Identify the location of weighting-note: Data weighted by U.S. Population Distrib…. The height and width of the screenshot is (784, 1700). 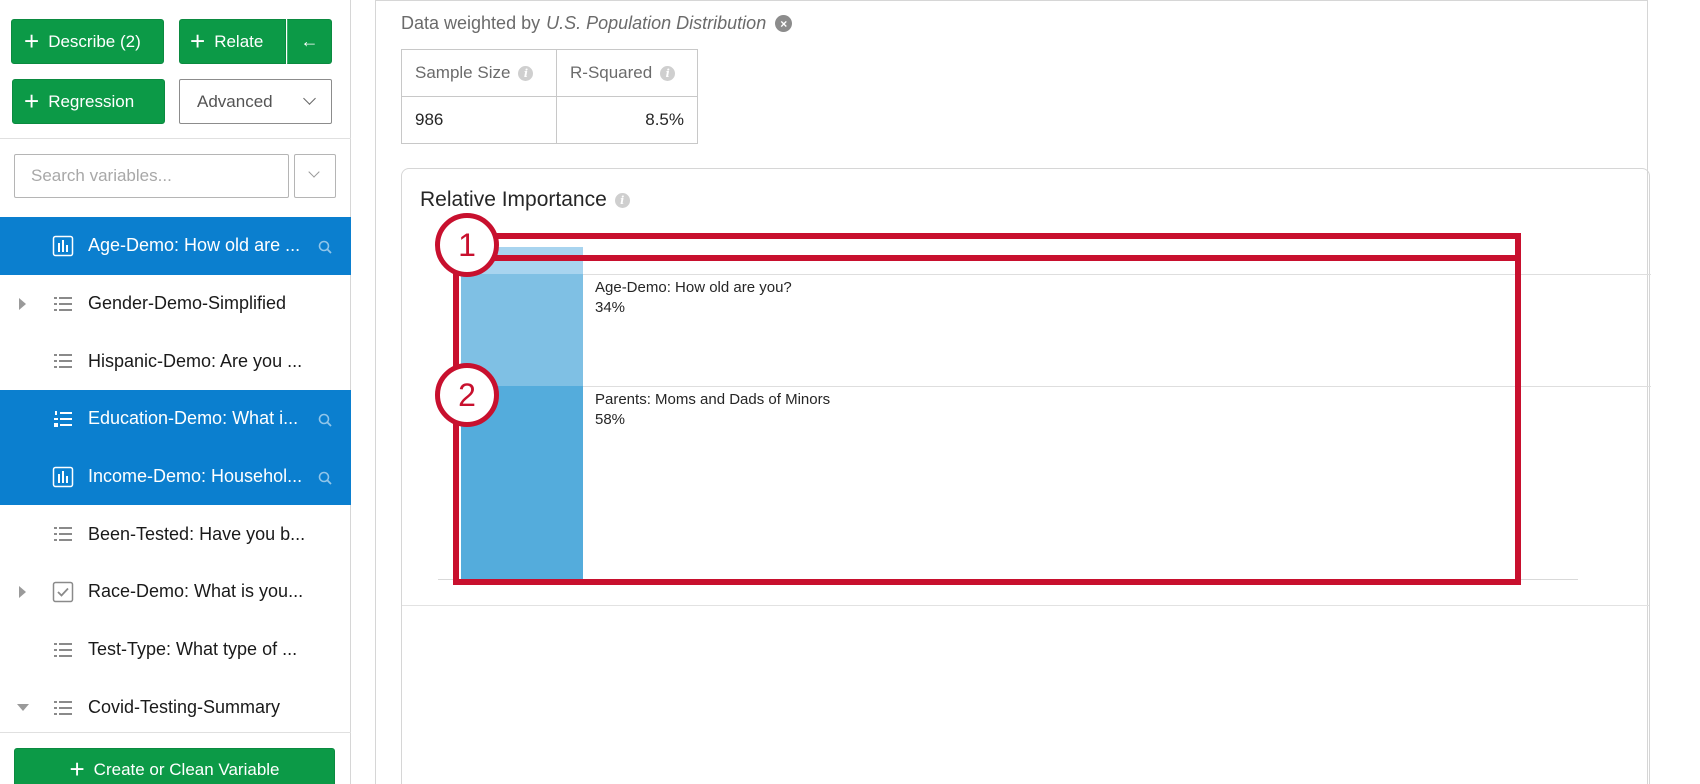
(597, 23).